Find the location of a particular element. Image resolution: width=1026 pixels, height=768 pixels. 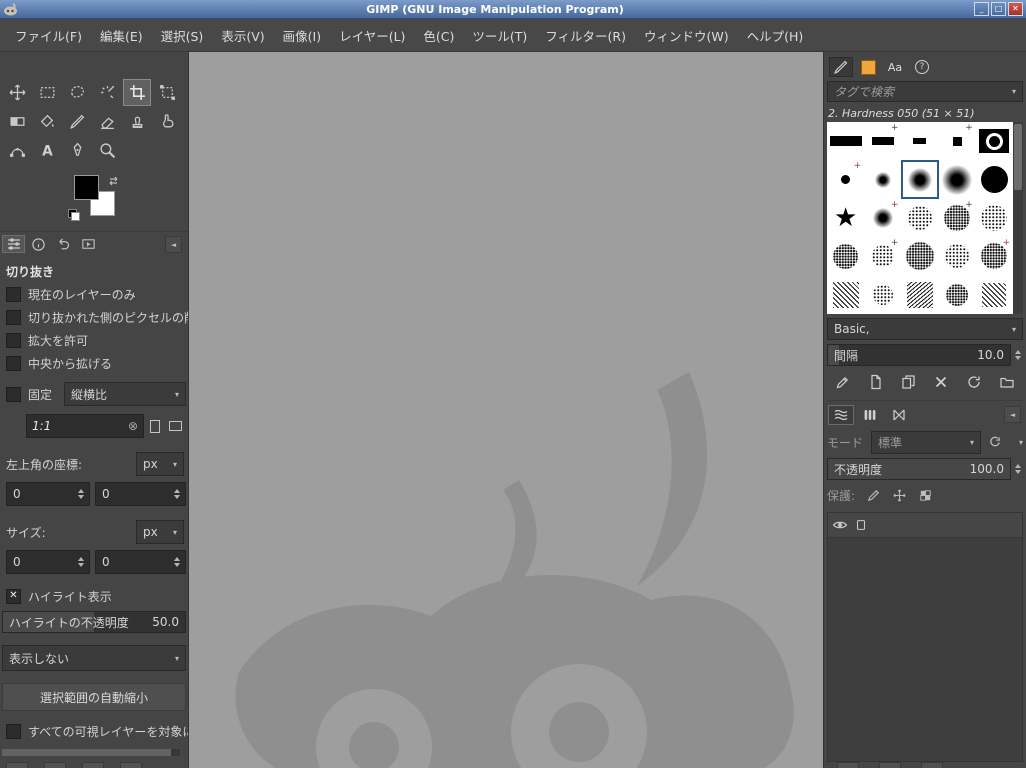

default-colors-icon is located at coordinates (74, 215).